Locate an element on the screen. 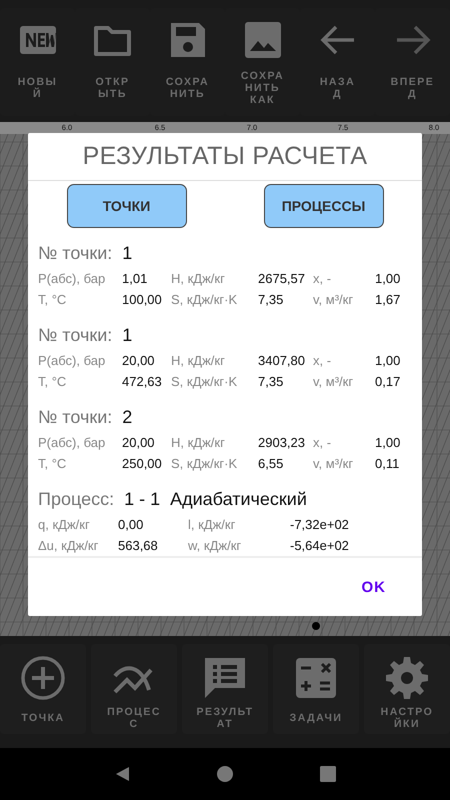 Image resolution: width=450 pixels, height=800 pixels. field-value: 6,55 is located at coordinates (271, 464).